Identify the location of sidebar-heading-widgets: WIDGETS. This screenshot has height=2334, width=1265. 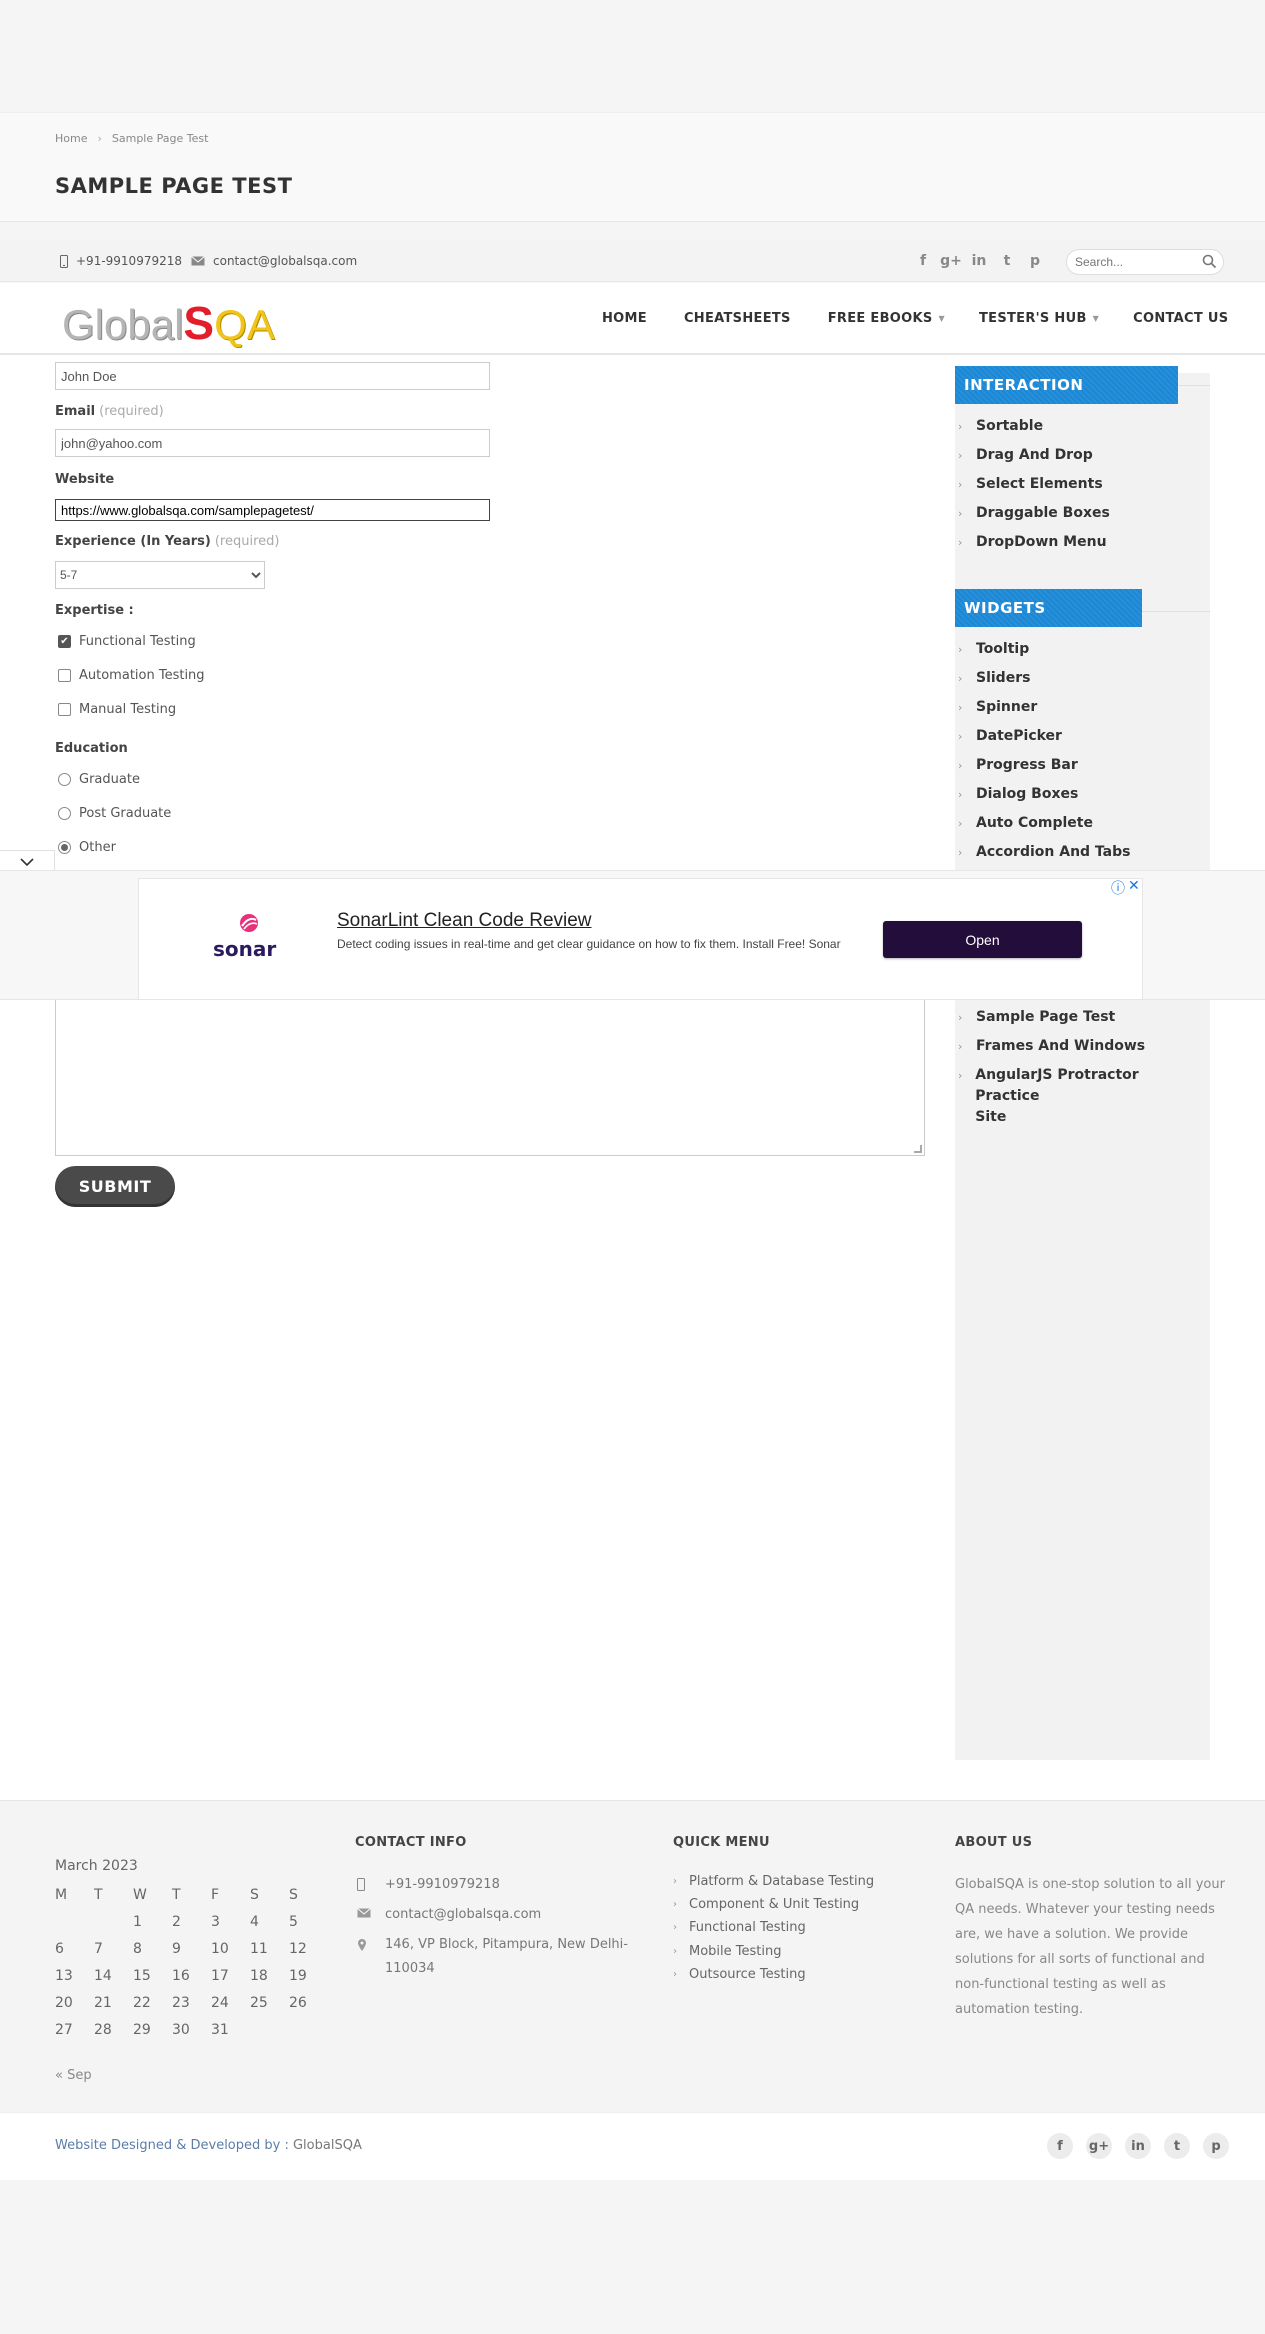
(1048, 608).